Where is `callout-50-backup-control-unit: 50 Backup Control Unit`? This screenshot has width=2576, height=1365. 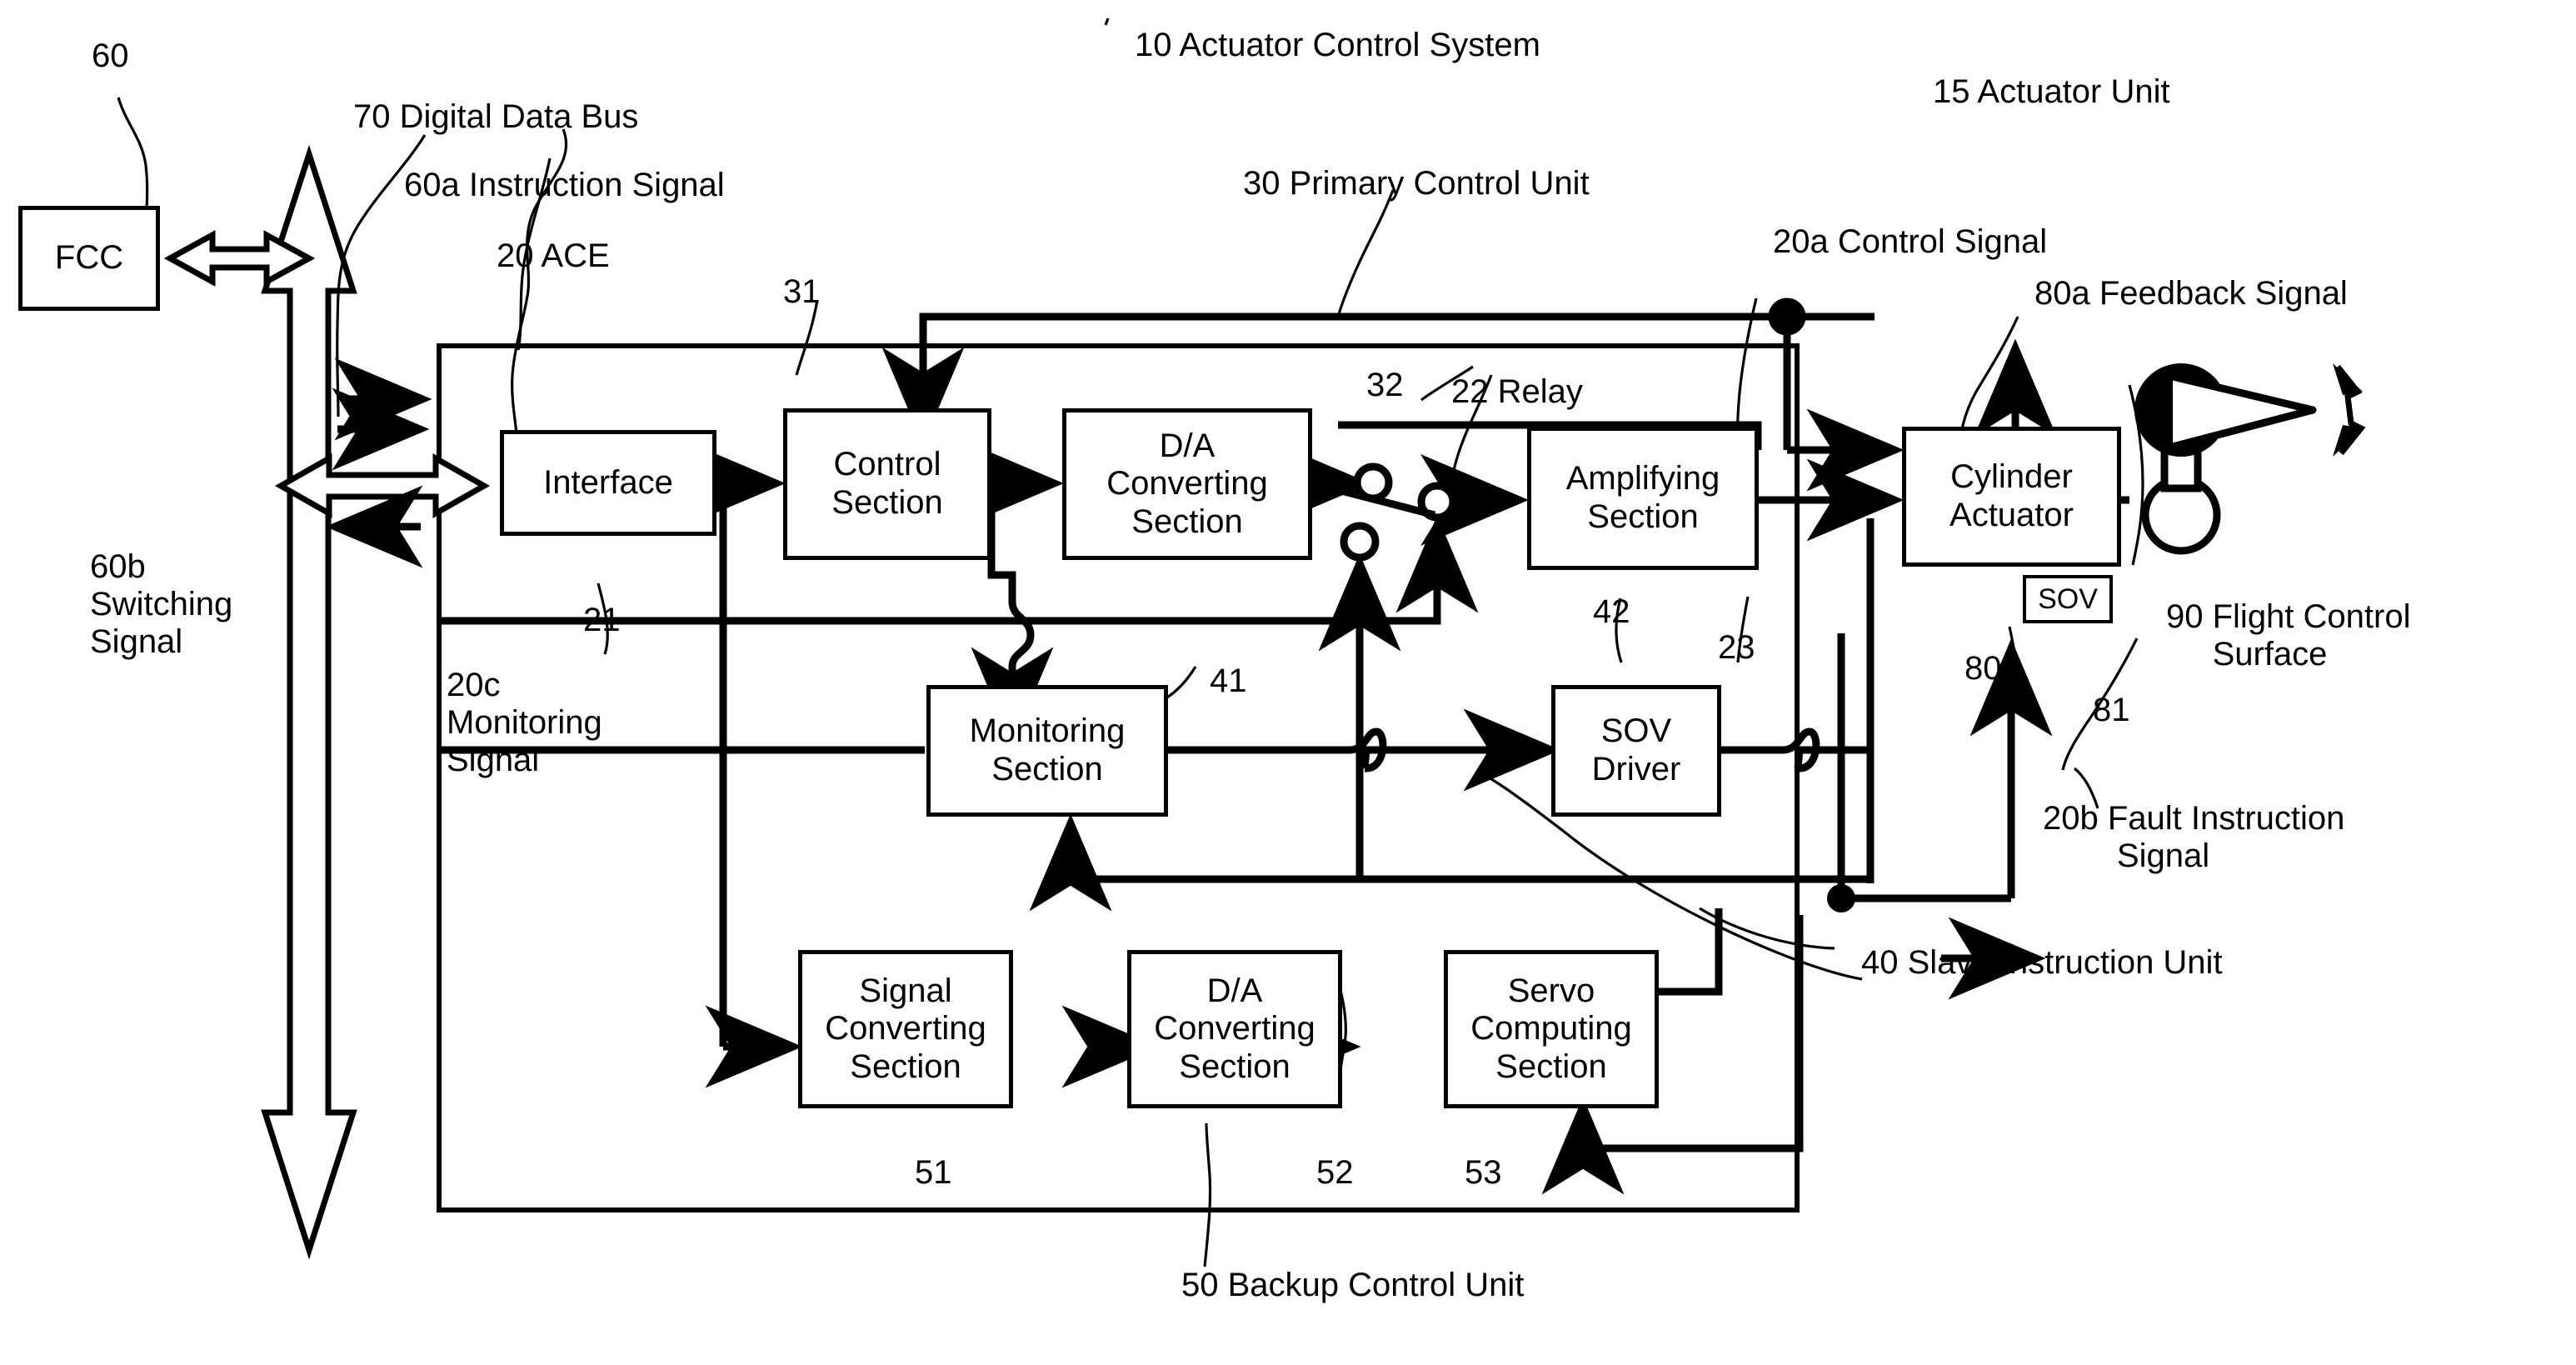 callout-50-backup-control-unit: 50 Backup Control Unit is located at coordinates (1353, 1285).